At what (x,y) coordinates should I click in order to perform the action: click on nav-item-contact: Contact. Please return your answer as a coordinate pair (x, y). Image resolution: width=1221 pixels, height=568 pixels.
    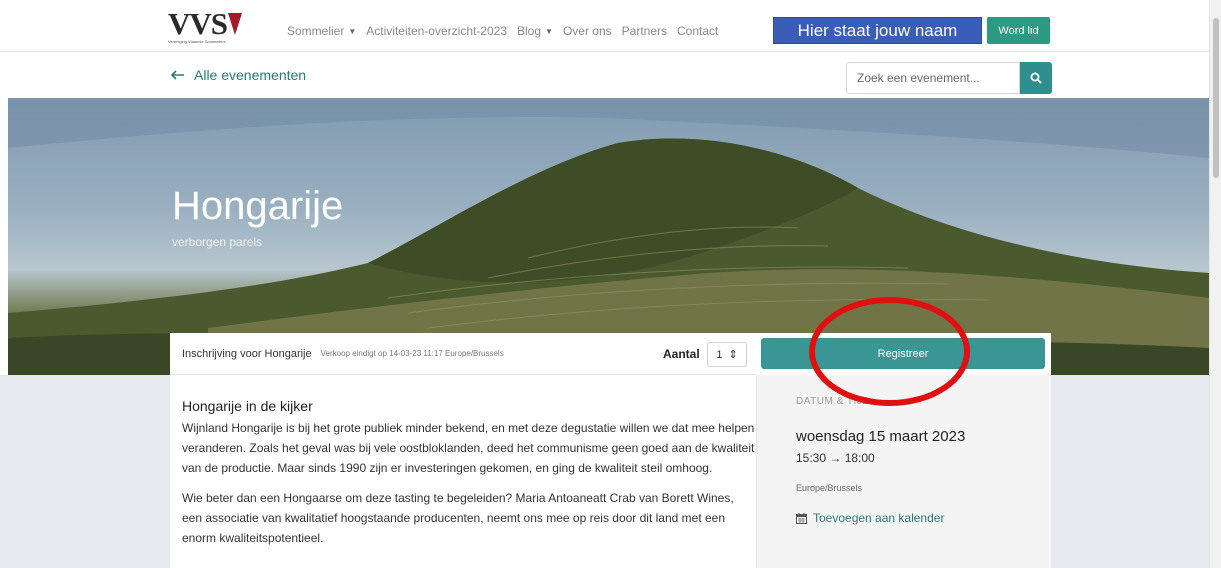
    Looking at the image, I should click on (697, 31).